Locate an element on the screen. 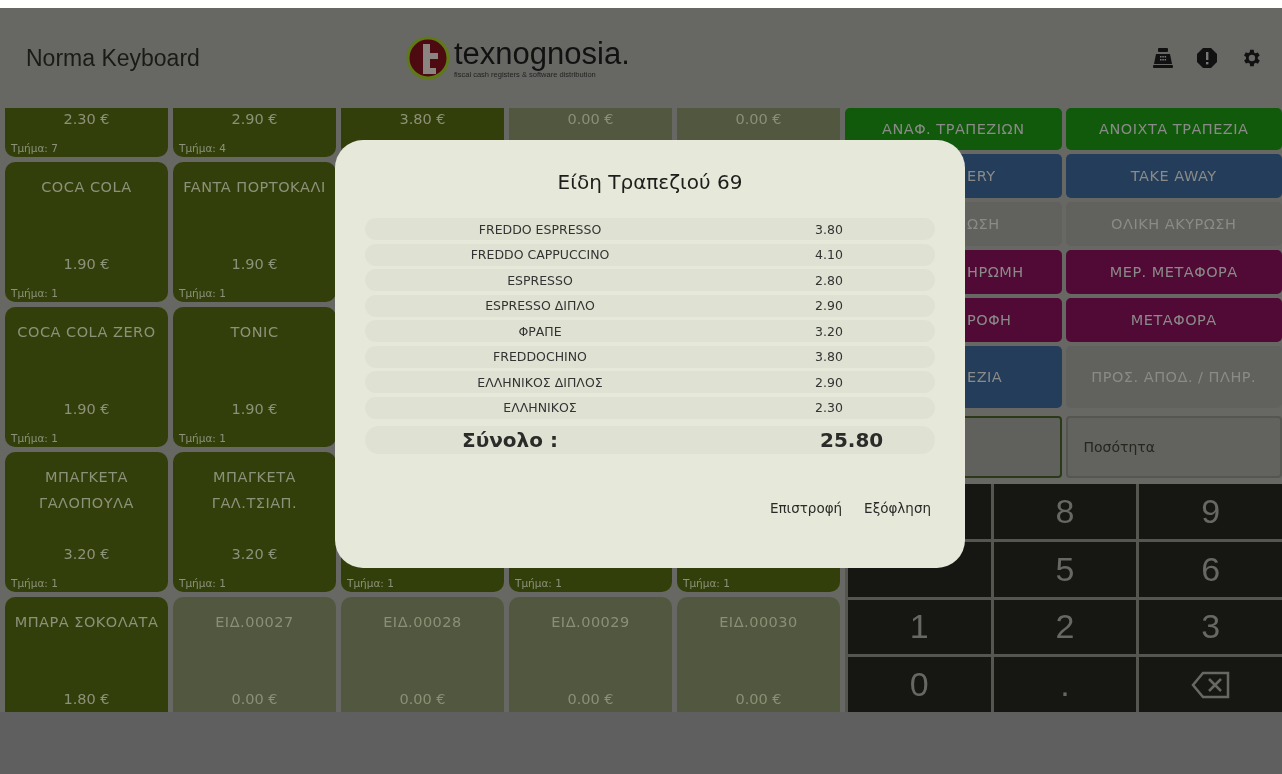 The width and height of the screenshot is (1282, 774). product-tile: ΜΠΑΡΑ ΣΟΚΟΛΑΤΑ 1.80 € is located at coordinates (86, 654).